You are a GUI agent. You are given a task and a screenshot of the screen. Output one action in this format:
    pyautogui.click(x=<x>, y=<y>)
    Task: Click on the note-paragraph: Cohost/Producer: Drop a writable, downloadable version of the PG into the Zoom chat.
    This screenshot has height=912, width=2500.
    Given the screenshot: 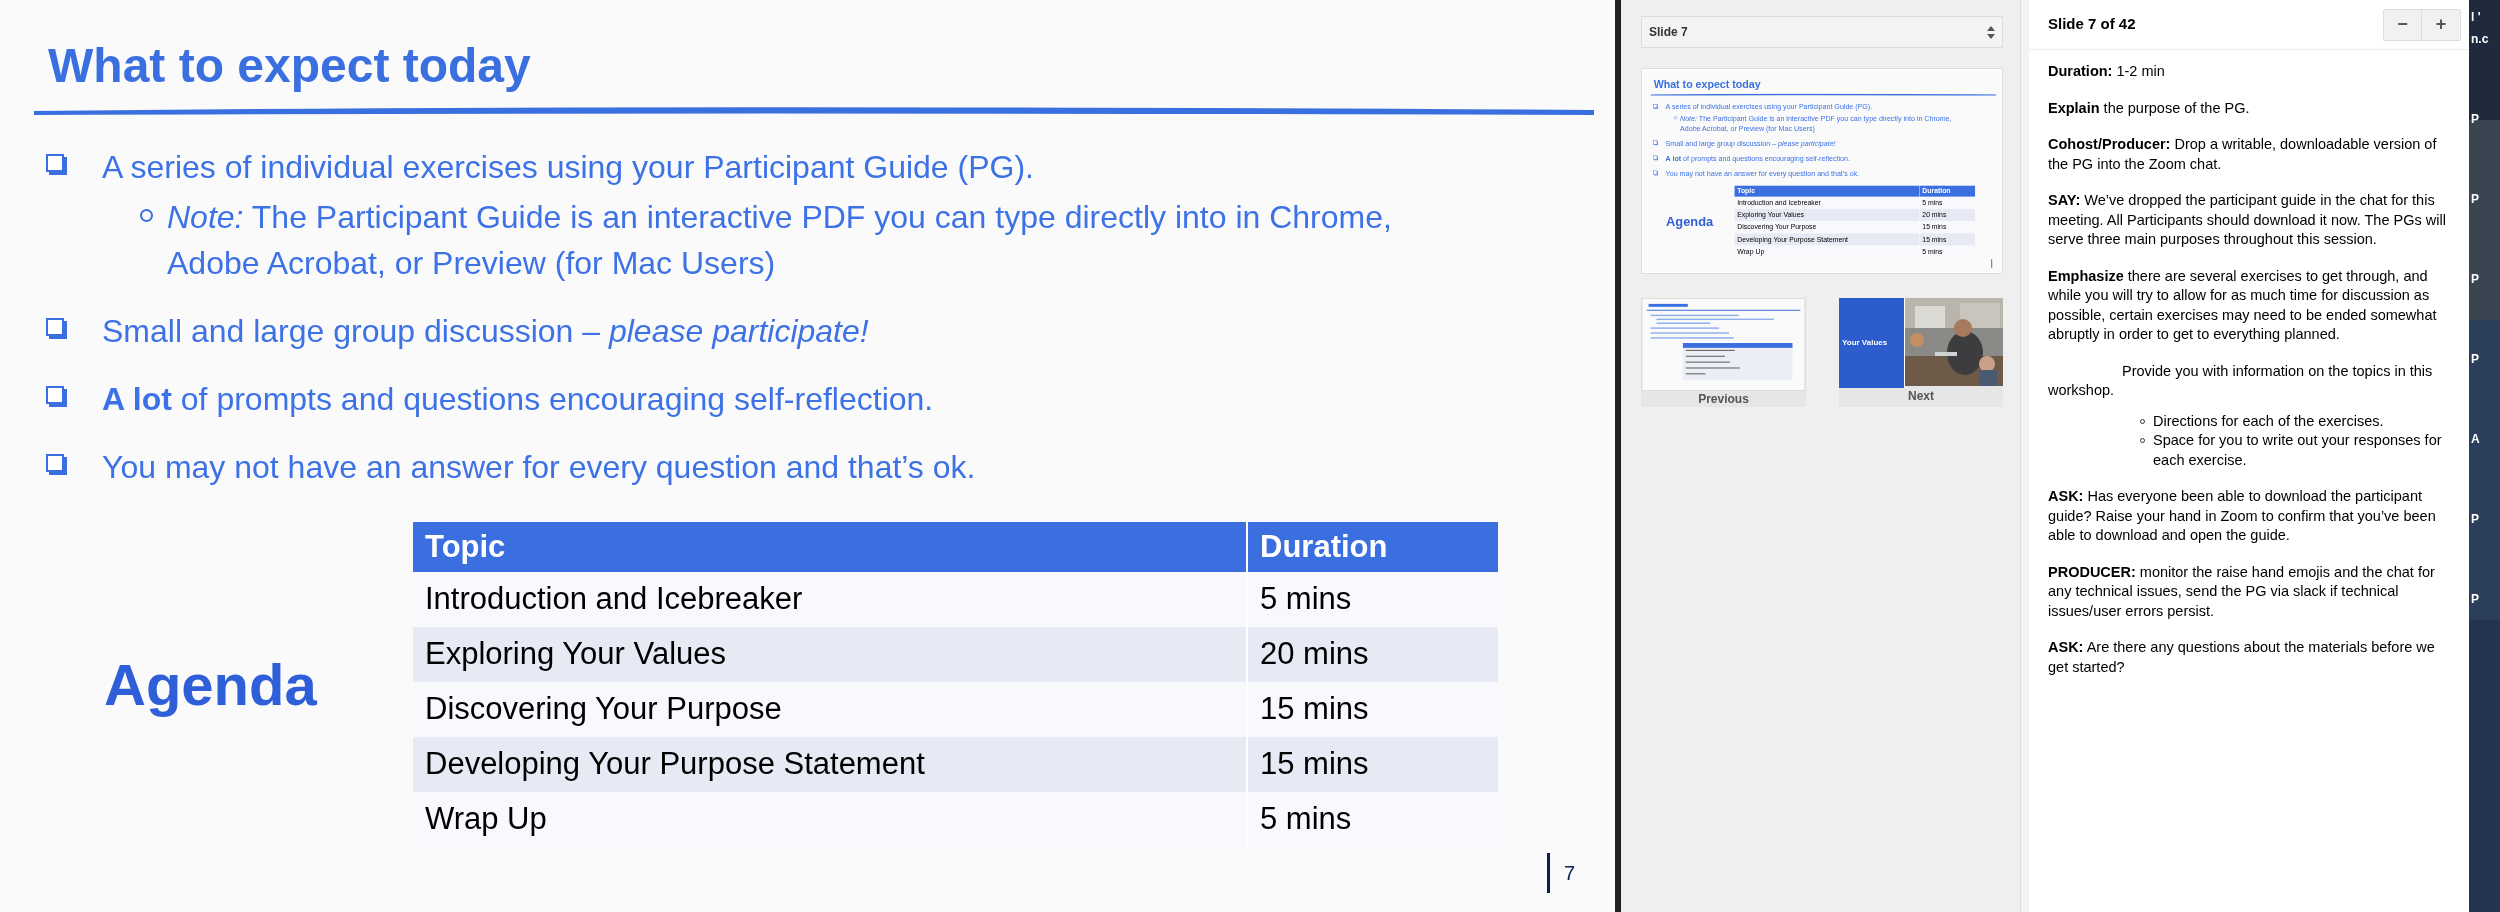 What is the action you would take?
    pyautogui.click(x=2243, y=154)
    